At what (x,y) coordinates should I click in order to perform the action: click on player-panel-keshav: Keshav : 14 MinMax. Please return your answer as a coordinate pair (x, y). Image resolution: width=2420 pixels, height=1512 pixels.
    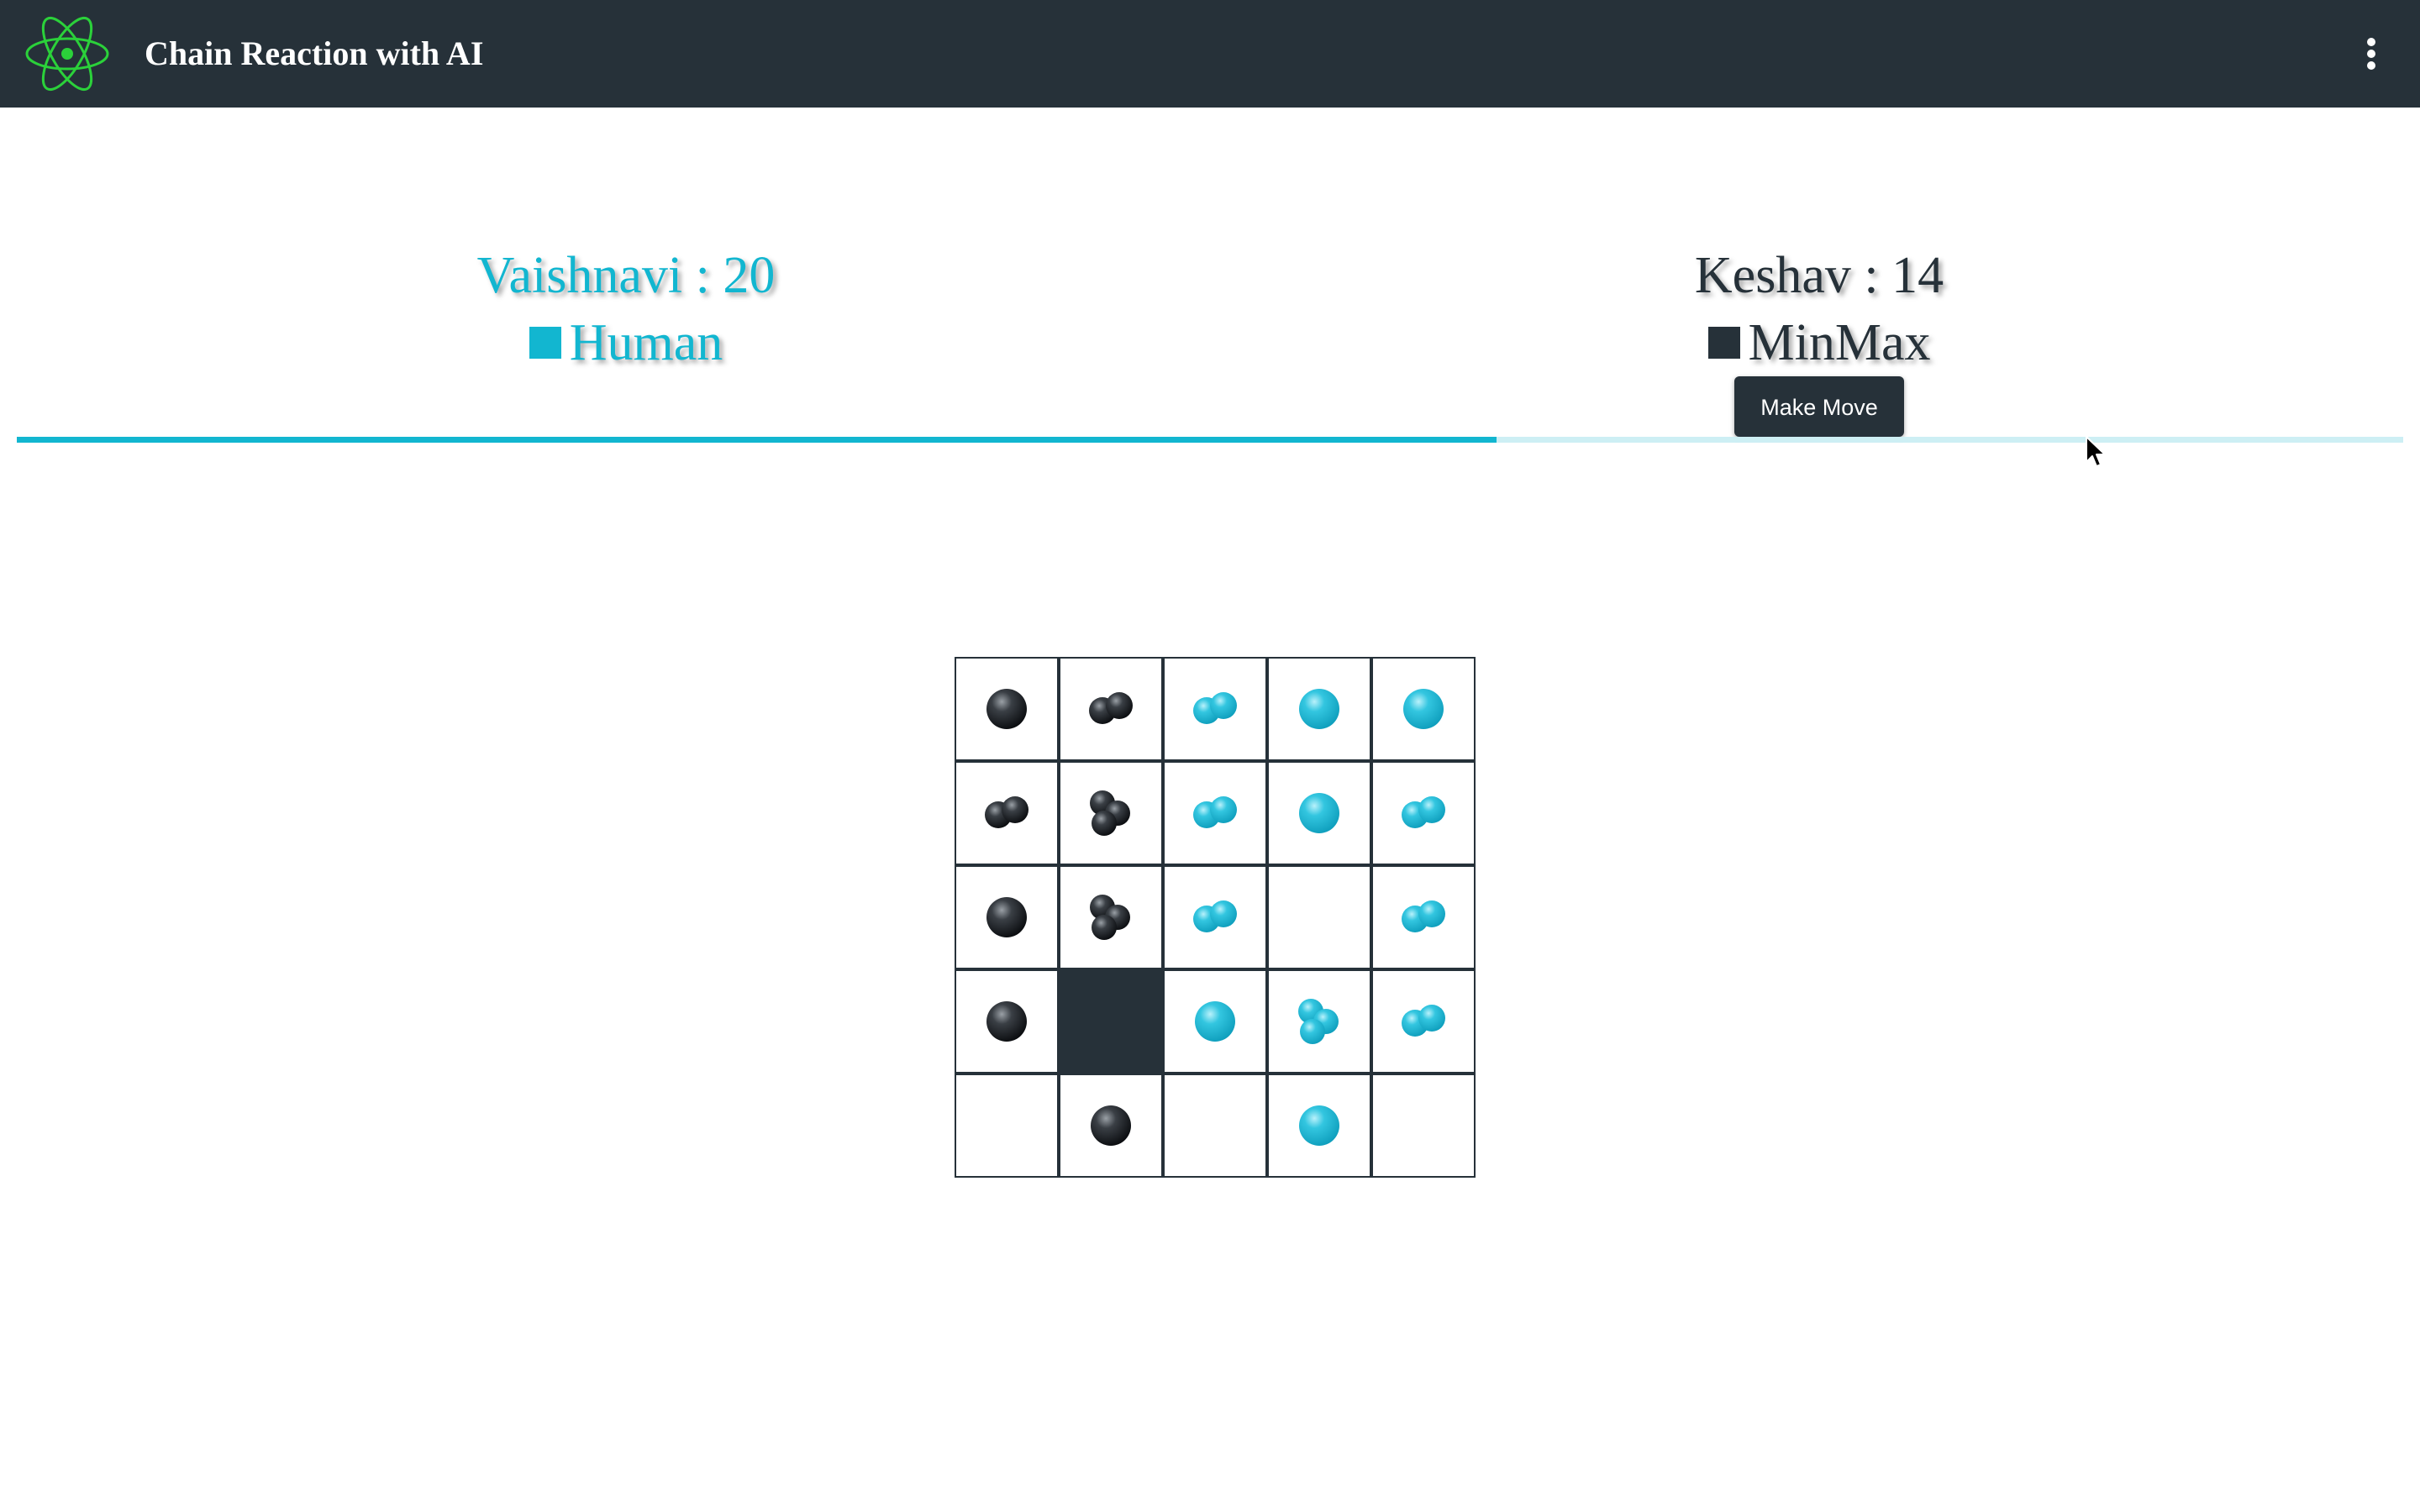
    Looking at the image, I should click on (1819, 309).